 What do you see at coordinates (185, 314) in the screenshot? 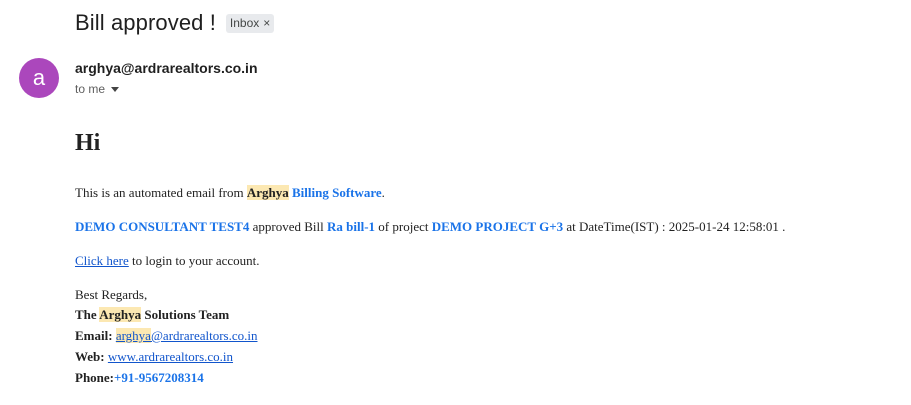
I see `team-post: Solutions Team` at bounding box center [185, 314].